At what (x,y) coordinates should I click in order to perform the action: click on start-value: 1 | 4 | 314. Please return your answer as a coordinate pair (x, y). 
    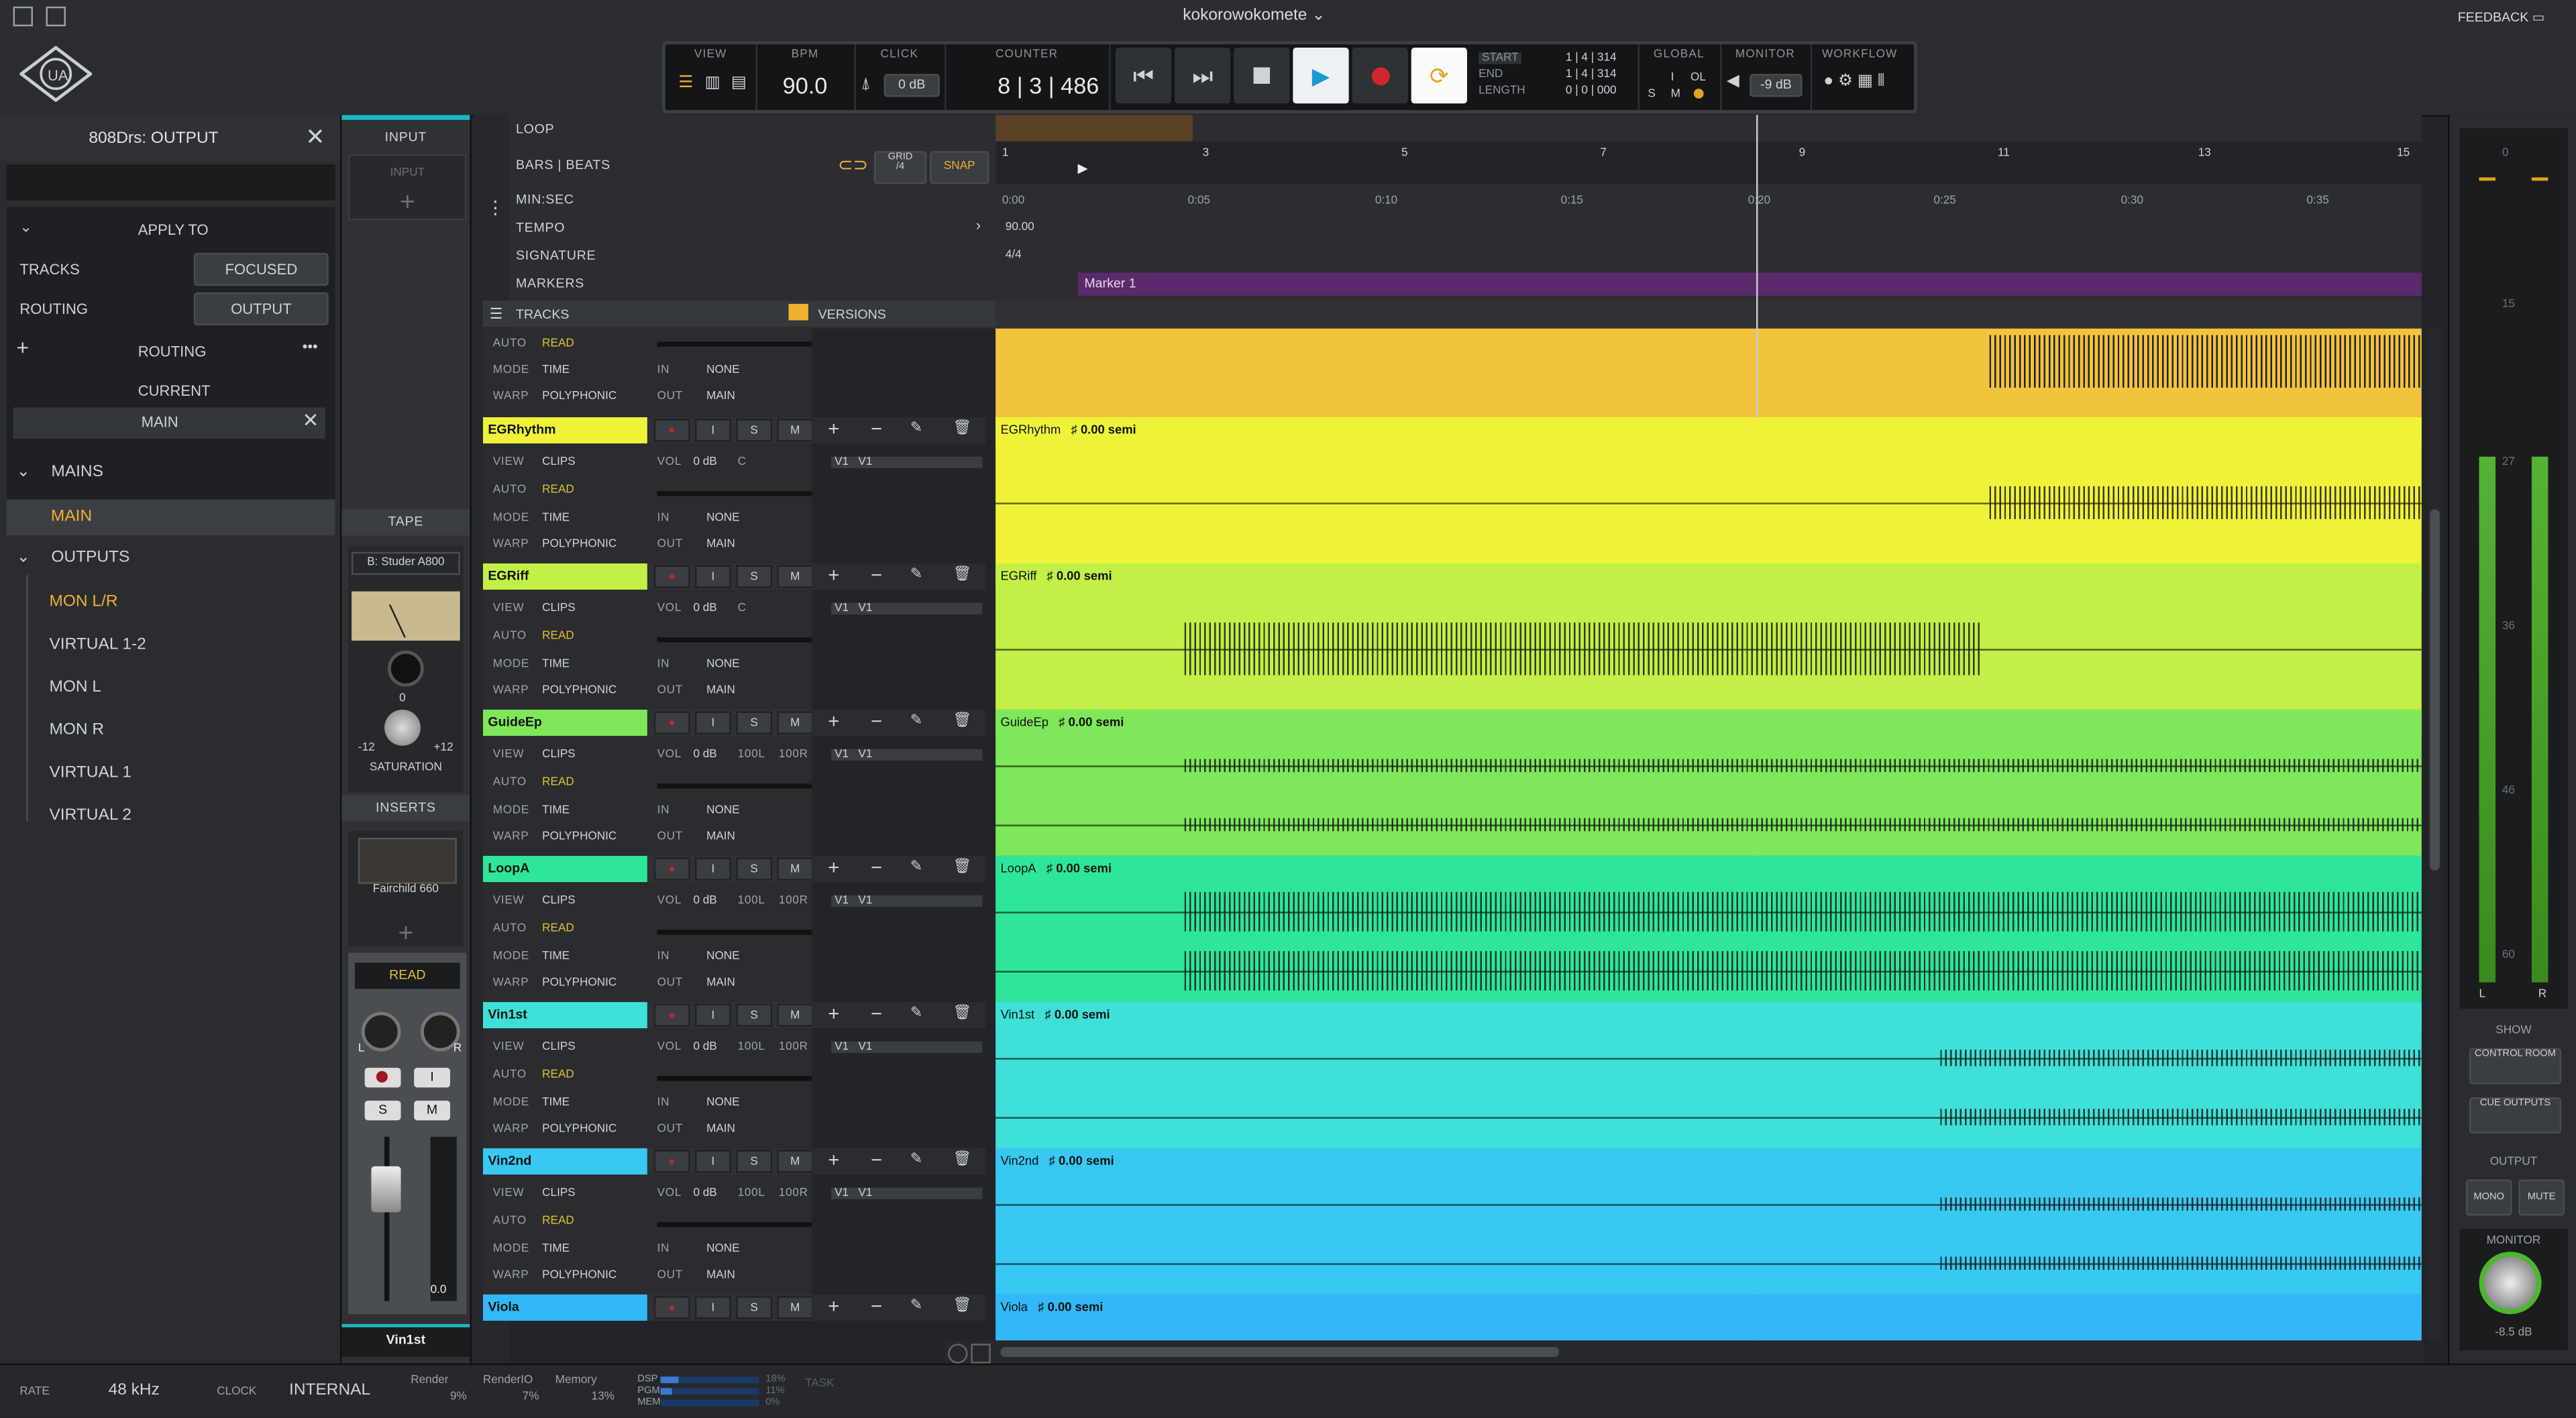
    Looking at the image, I should click on (1591, 58).